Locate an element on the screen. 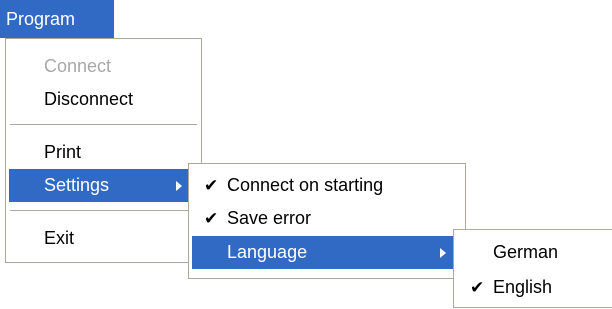 This screenshot has width=612, height=309. menu-item-german-label: German is located at coordinates (526, 252).